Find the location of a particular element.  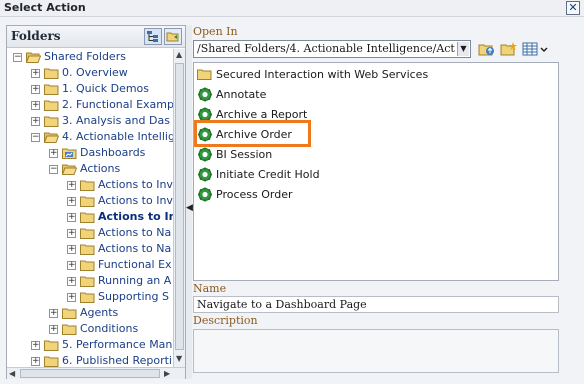

tree-item-label: Dashboards is located at coordinates (113, 152).